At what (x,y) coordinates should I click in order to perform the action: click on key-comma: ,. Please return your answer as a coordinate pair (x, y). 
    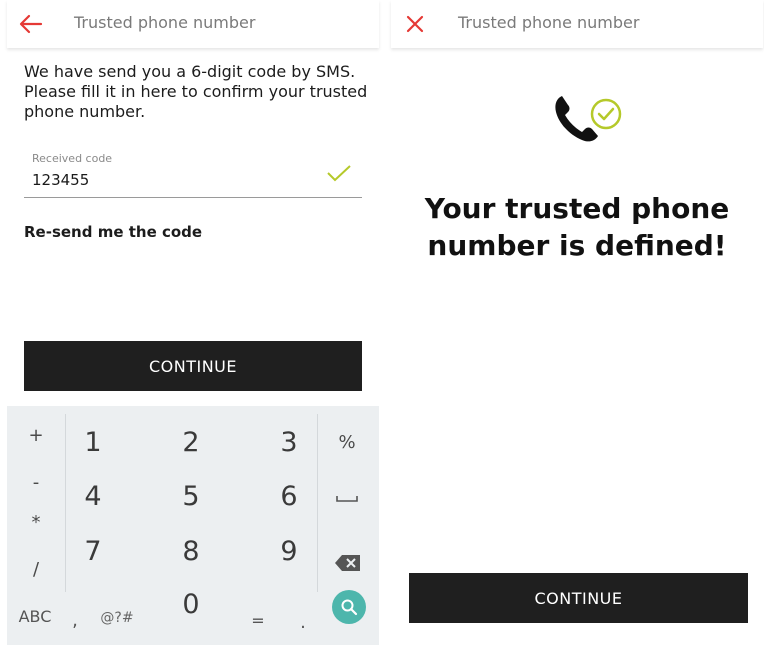
    Looking at the image, I should click on (75, 620).